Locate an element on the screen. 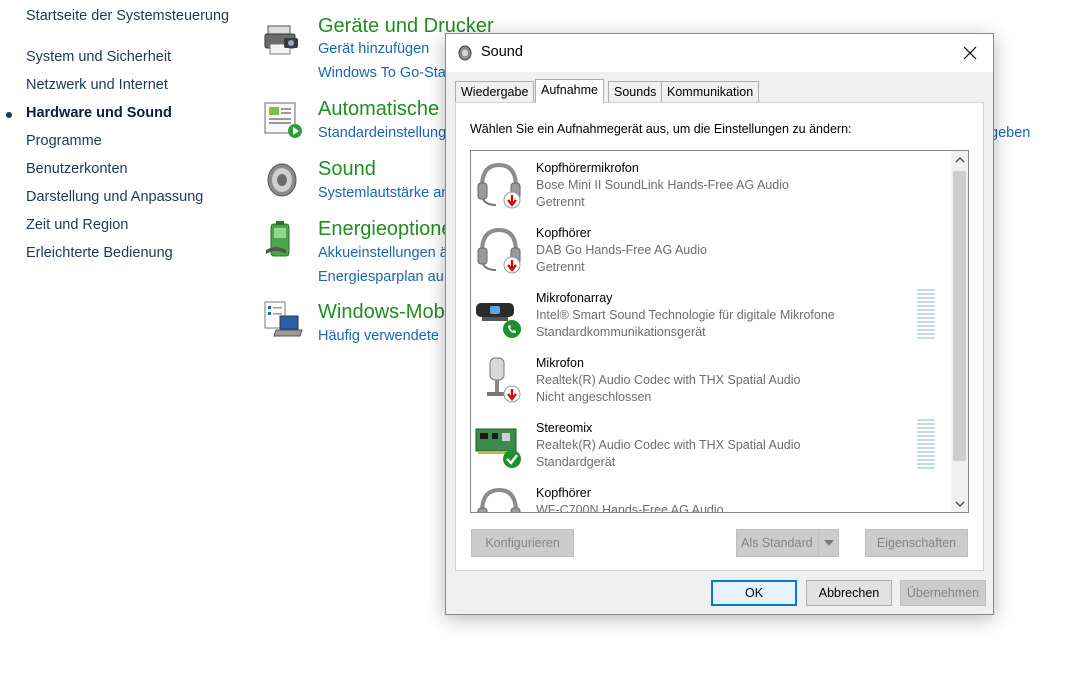  nav-item-system-security: System und Sicherheit is located at coordinates (98, 57).